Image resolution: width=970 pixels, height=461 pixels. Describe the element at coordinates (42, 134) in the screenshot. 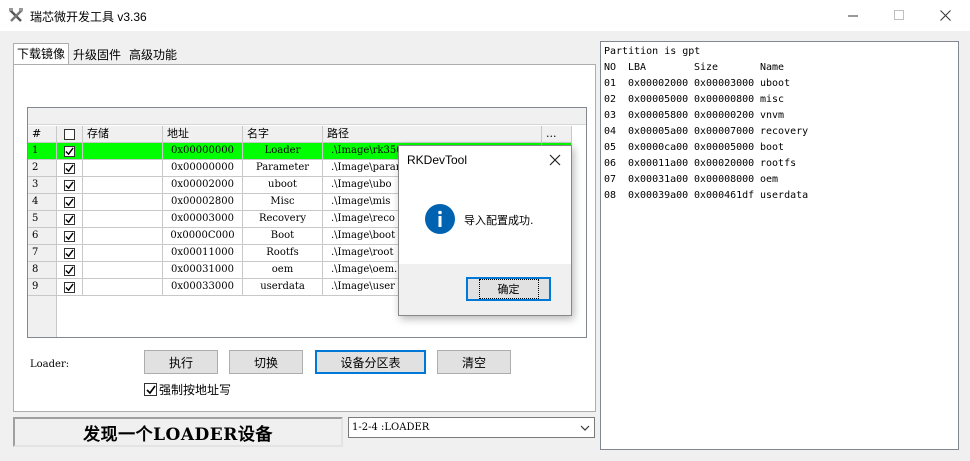

I see `header-num: #` at that location.